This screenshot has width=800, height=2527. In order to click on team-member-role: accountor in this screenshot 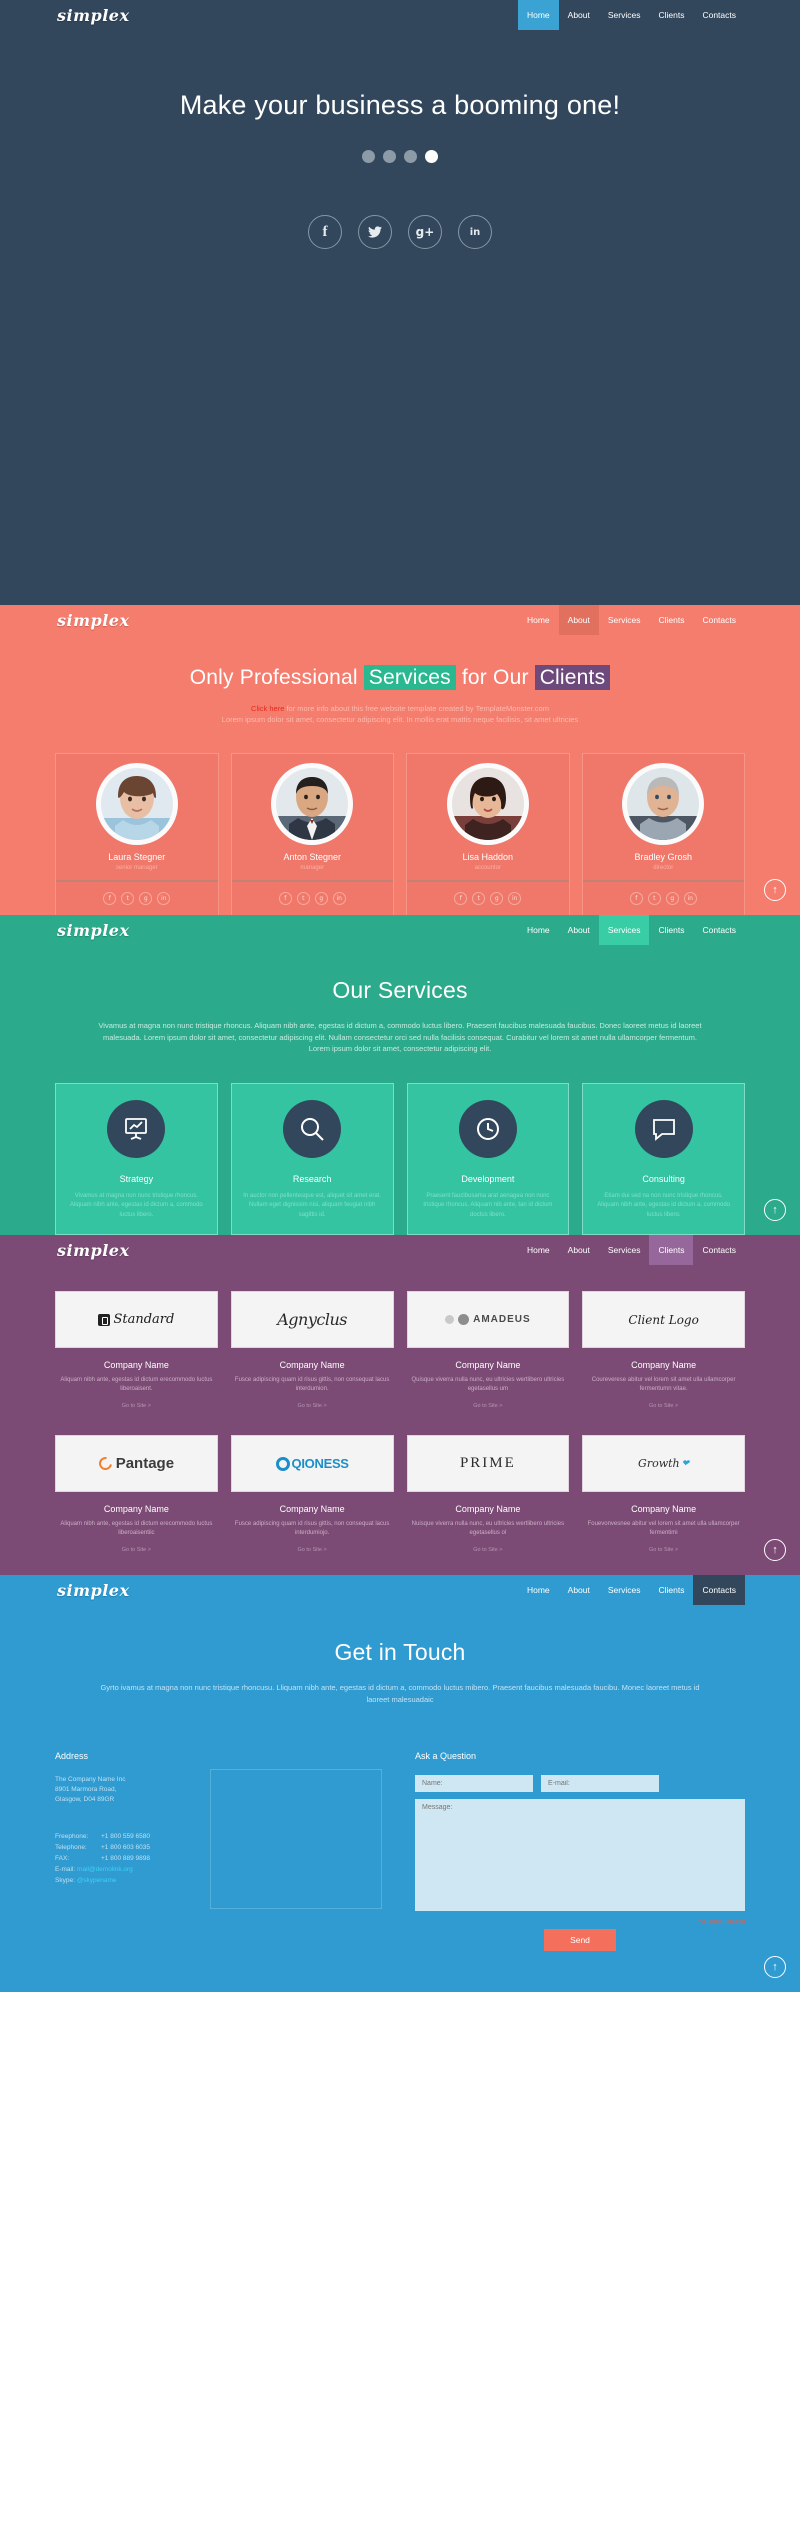, I will do `click(487, 868)`.